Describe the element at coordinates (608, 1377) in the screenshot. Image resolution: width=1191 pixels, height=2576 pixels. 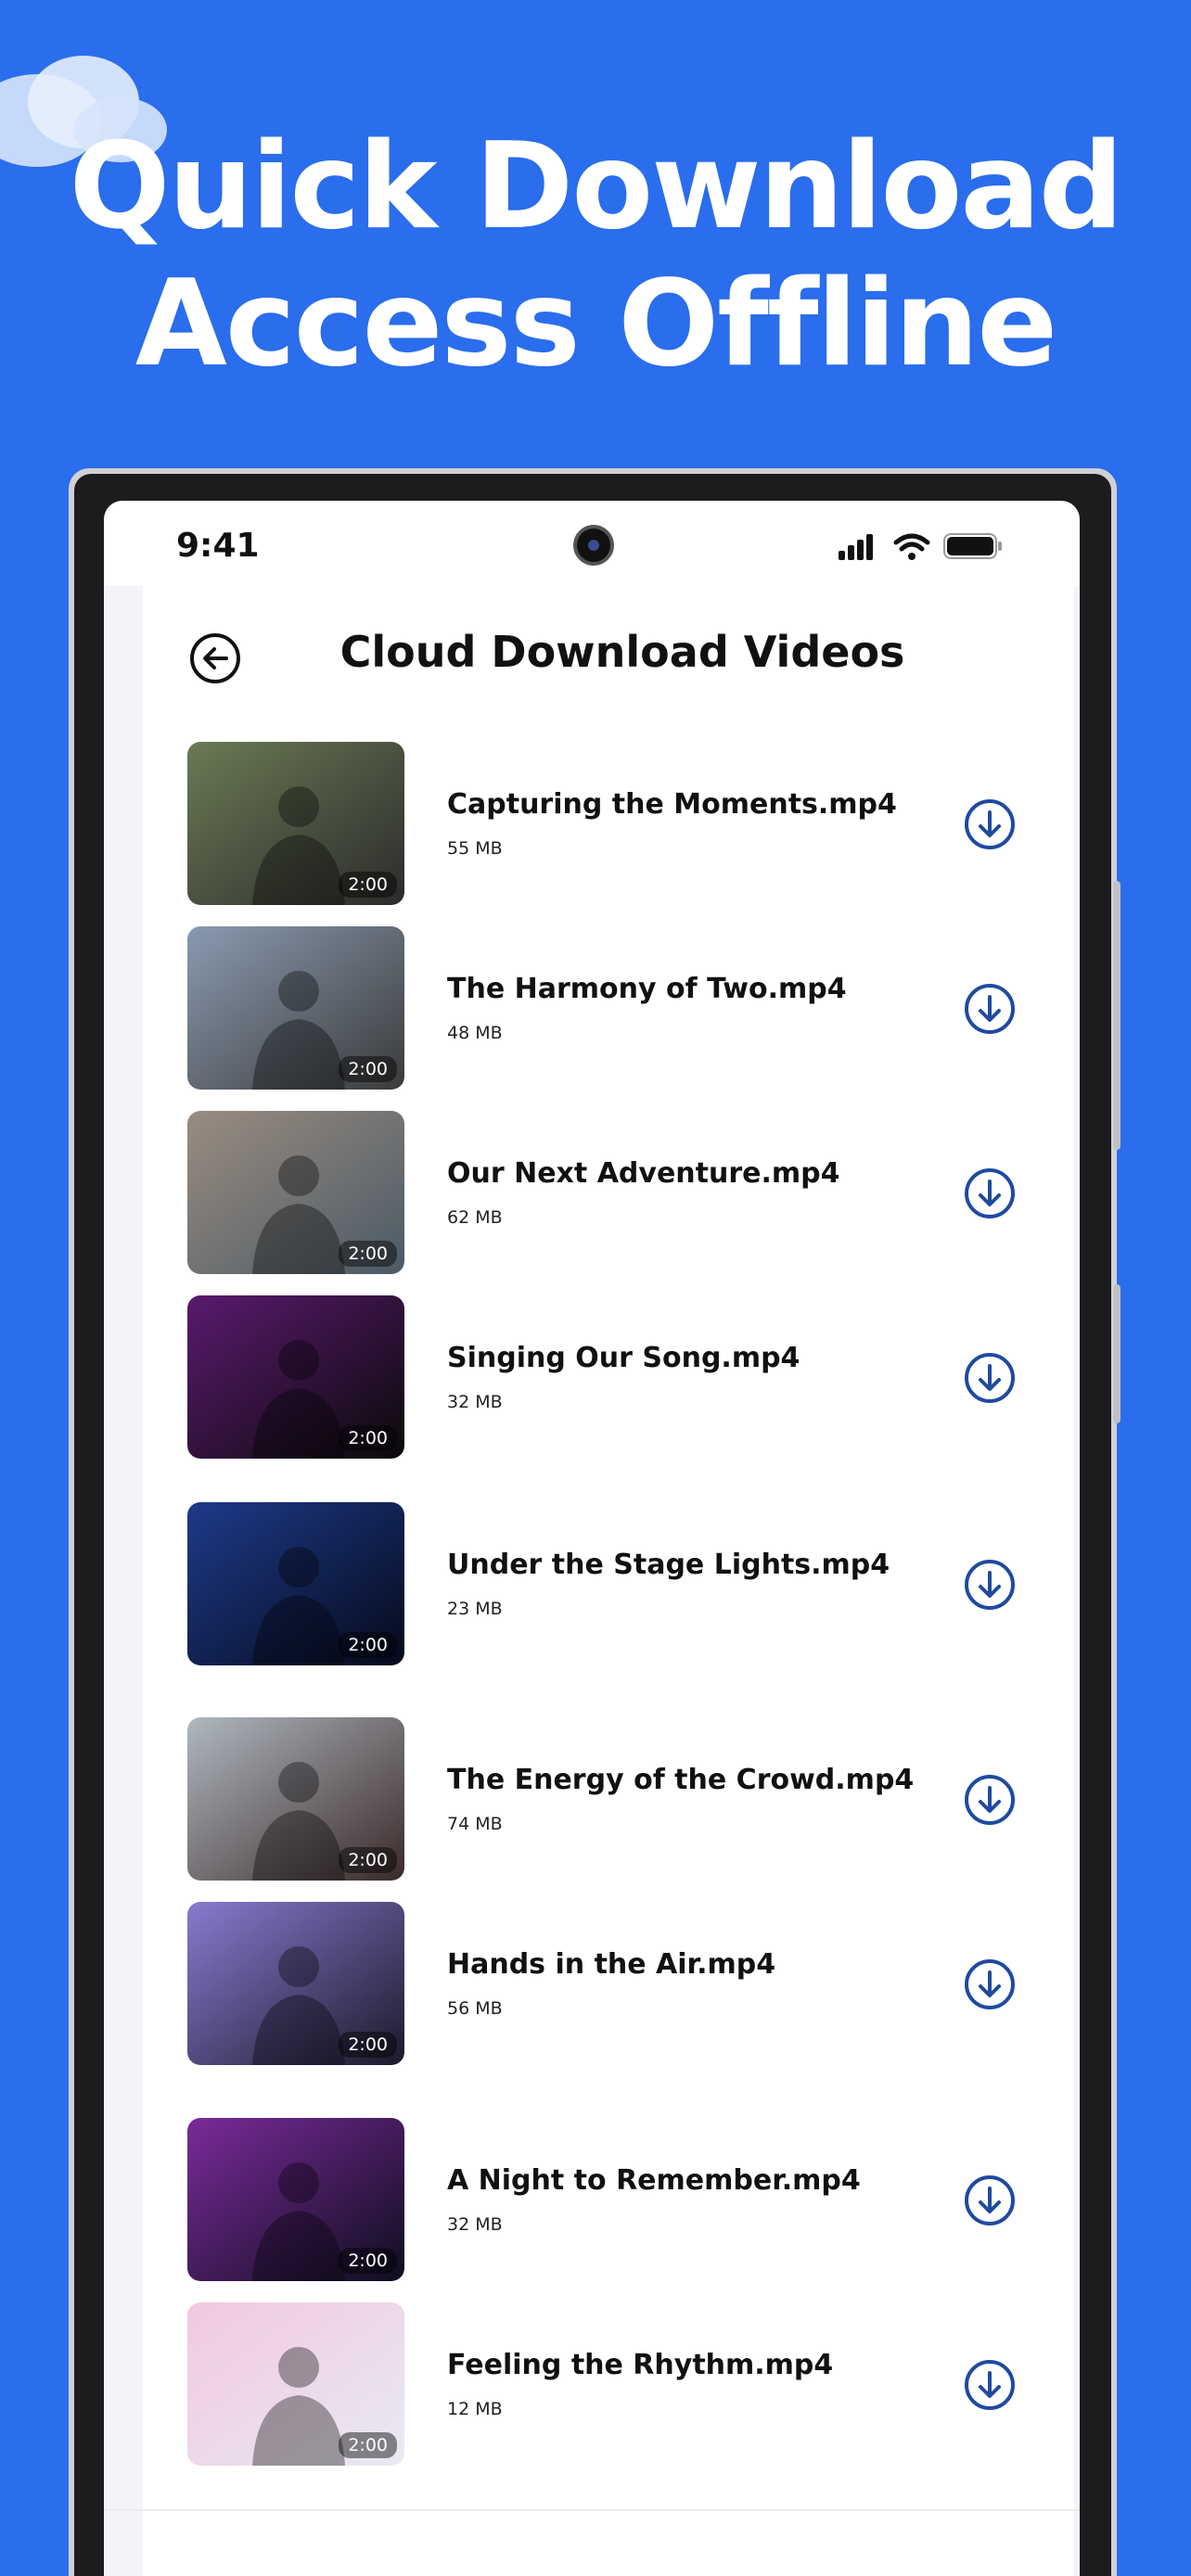
I see `video-list-item: 2:00 Singing Our Song.mp4 32 MB` at that location.